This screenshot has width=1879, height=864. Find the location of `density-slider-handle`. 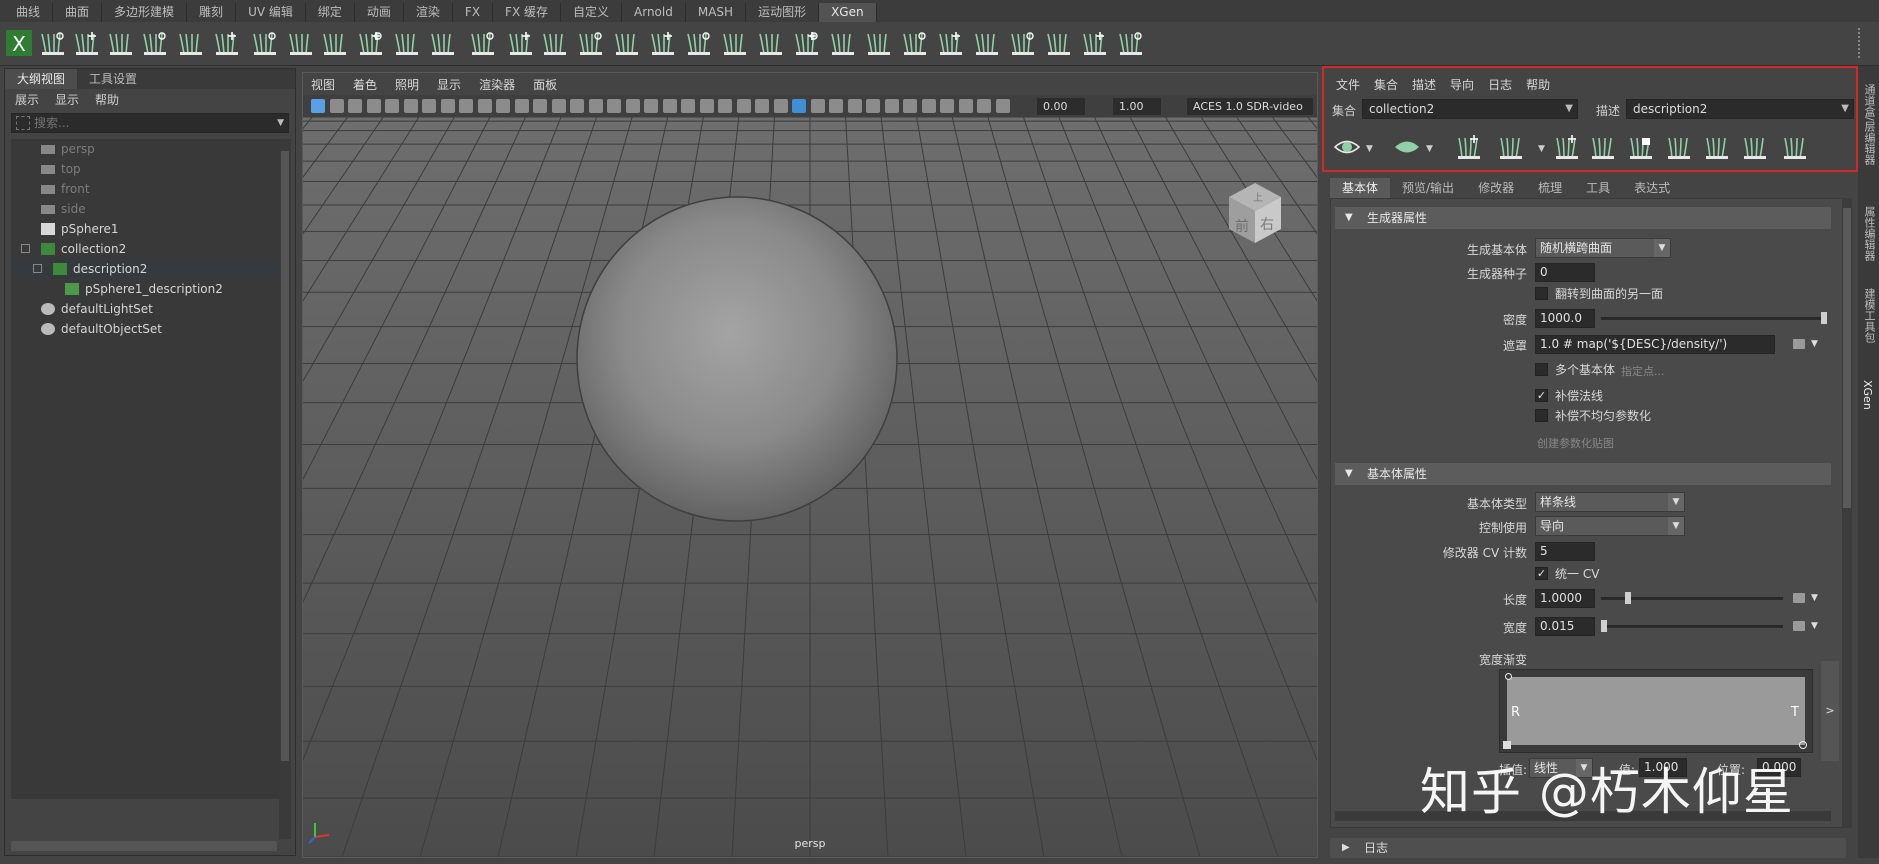

density-slider-handle is located at coordinates (1824, 318).